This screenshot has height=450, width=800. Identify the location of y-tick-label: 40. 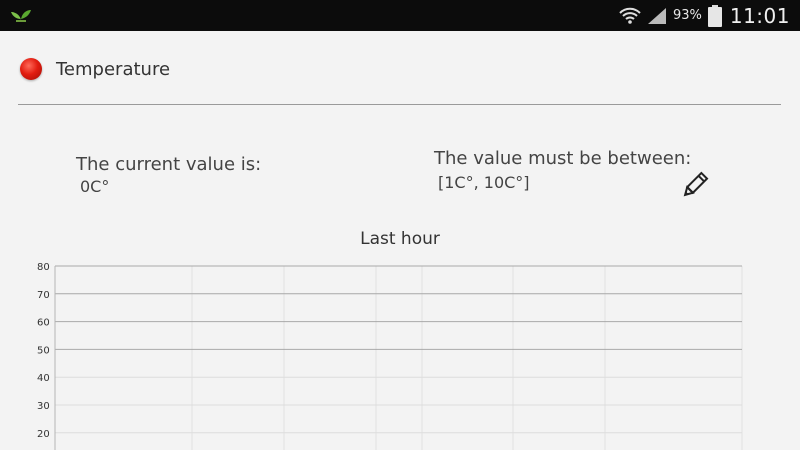
(43, 378).